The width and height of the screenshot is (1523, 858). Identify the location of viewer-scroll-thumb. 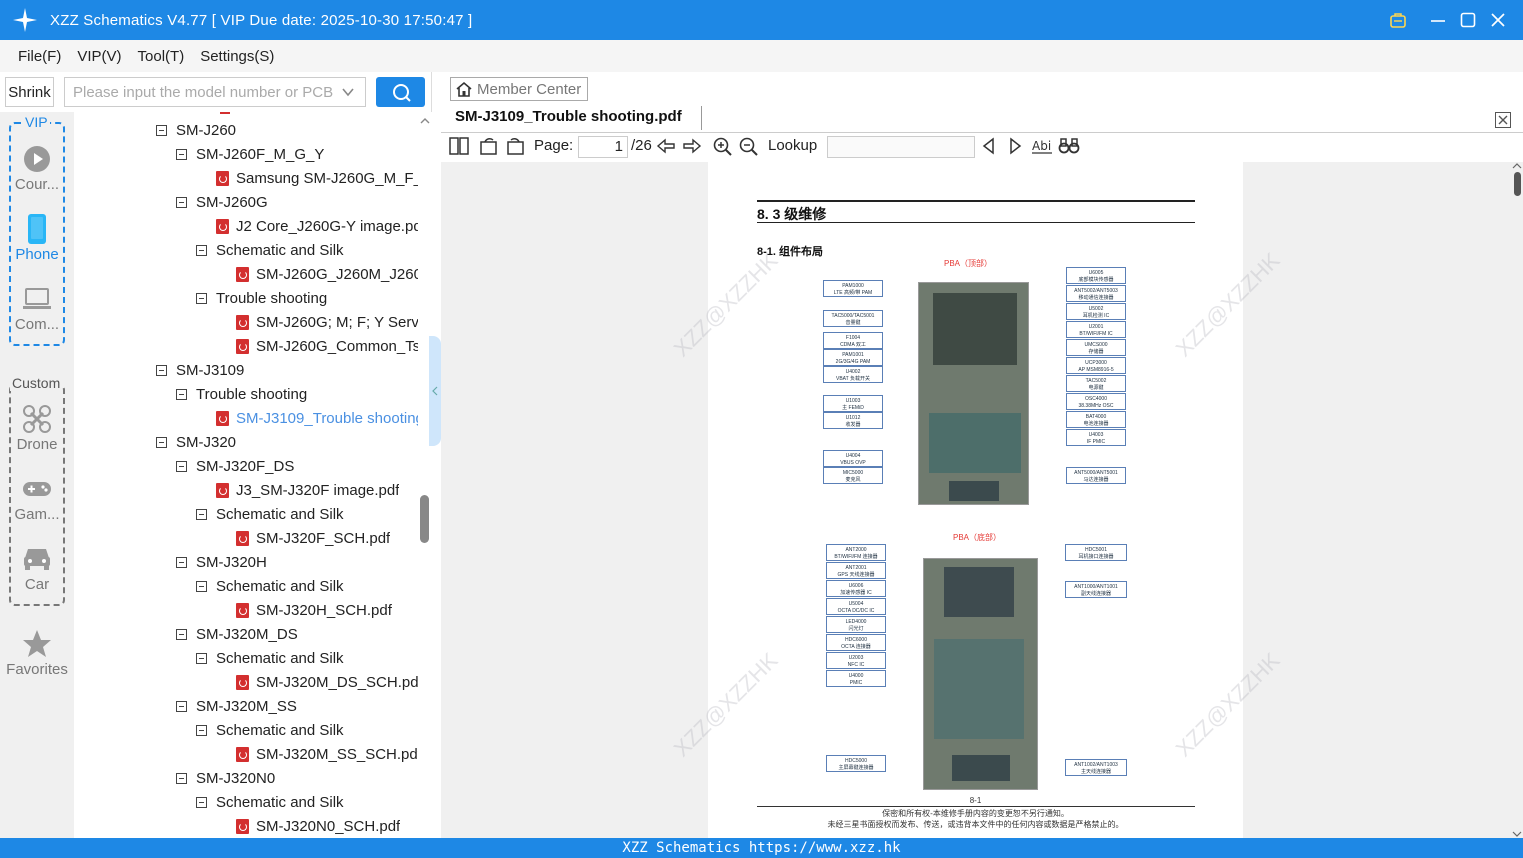
(1517, 184).